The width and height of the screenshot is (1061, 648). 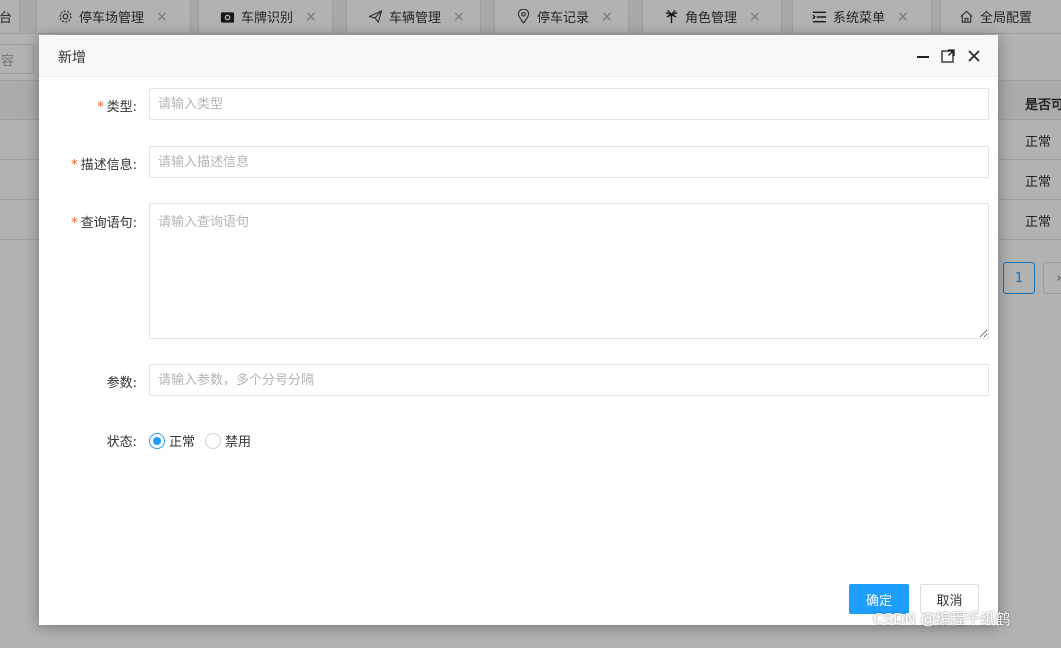 What do you see at coordinates (182, 442) in the screenshot?
I see `radio-label: 正常` at bounding box center [182, 442].